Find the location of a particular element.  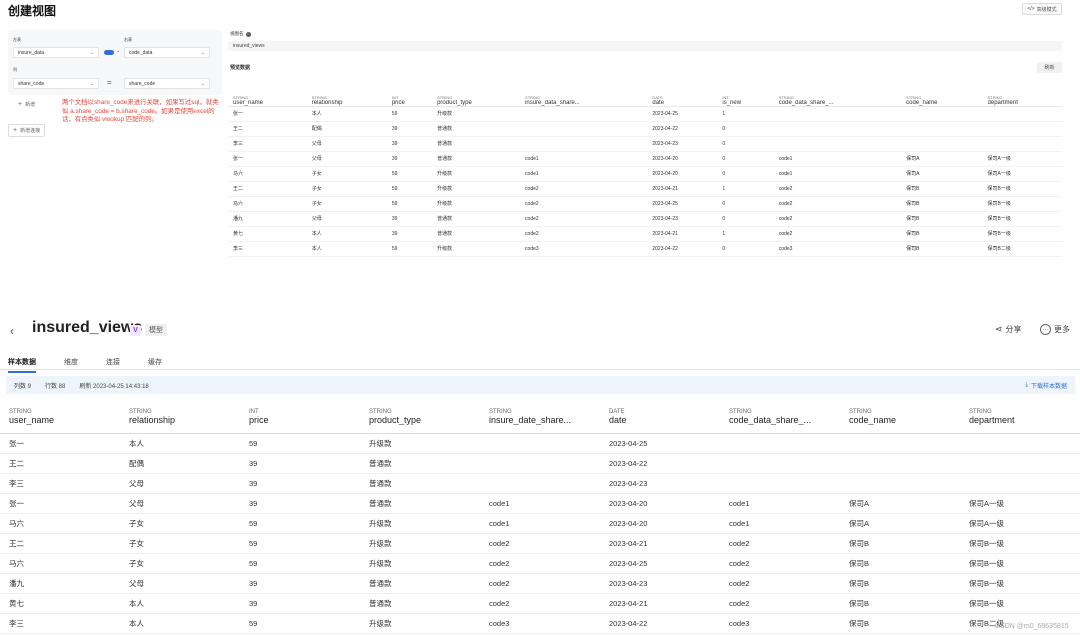

more-button: ··· 更多 is located at coordinates (1055, 329).